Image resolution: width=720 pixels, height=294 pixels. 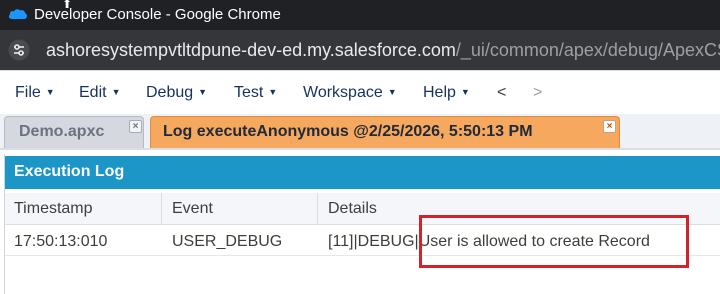 What do you see at coordinates (501, 93) in the screenshot?
I see `nav-back-button: <` at bounding box center [501, 93].